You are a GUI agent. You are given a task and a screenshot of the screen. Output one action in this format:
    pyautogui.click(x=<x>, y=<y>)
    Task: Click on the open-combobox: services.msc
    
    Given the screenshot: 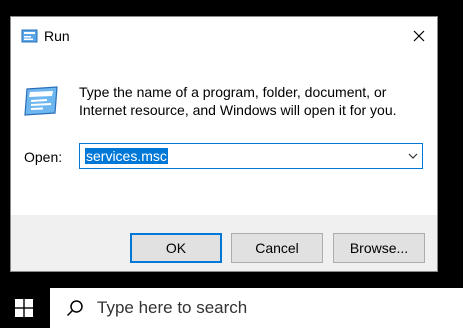 What is the action you would take?
    pyautogui.click(x=251, y=156)
    